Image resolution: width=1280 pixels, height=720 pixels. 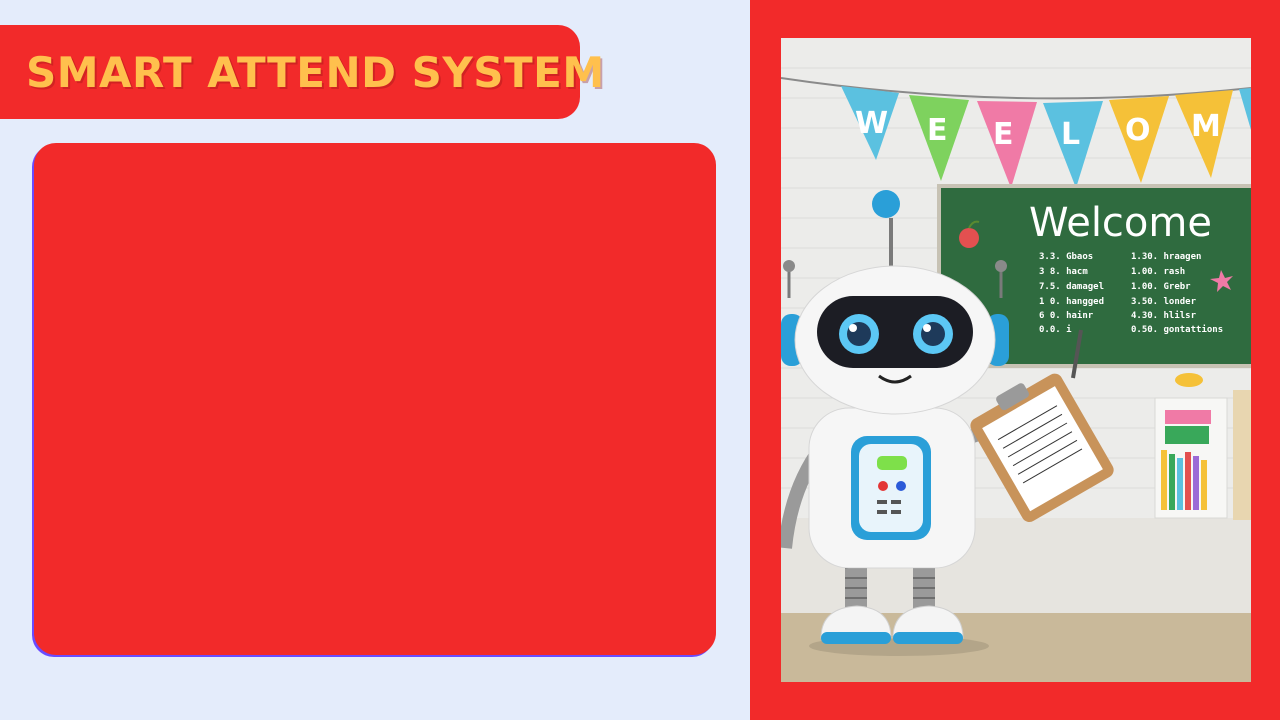 I want to click on svg-text: 0.0. i, so click(x=1055, y=329).